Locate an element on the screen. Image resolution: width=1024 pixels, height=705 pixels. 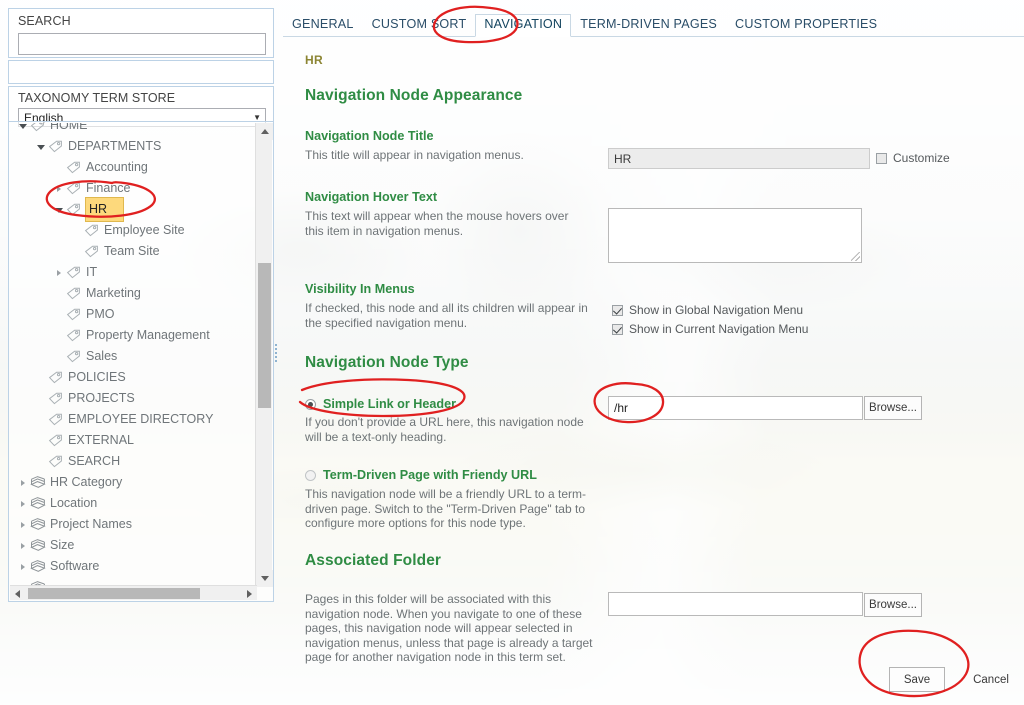
scroll-left-button is located at coordinates (17, 593).